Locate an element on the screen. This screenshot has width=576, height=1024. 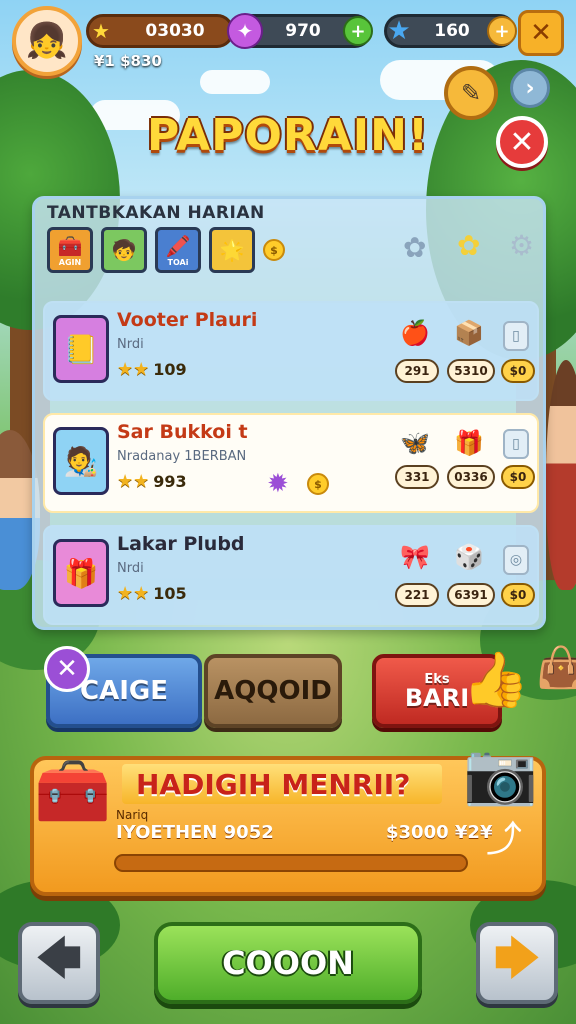
next-arrow-button: › is located at coordinates (530, 88).